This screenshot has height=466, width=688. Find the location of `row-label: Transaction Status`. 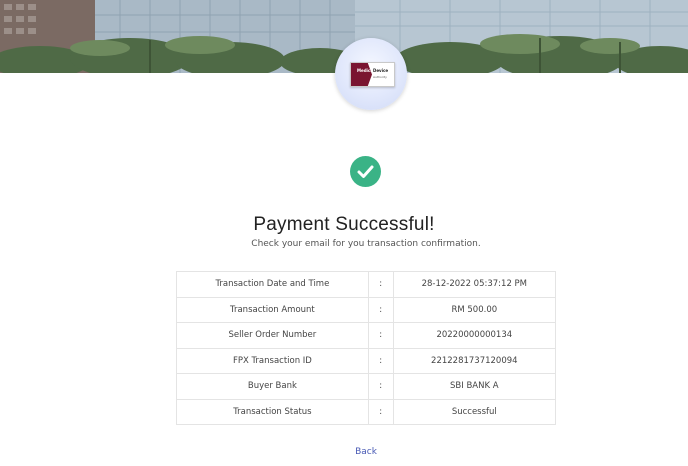

row-label: Transaction Status is located at coordinates (272, 411).